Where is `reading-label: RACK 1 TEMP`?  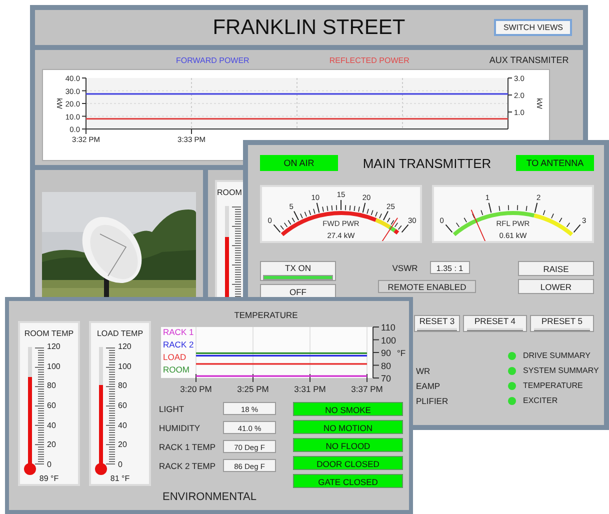
reading-label: RACK 1 TEMP is located at coordinates (188, 447).